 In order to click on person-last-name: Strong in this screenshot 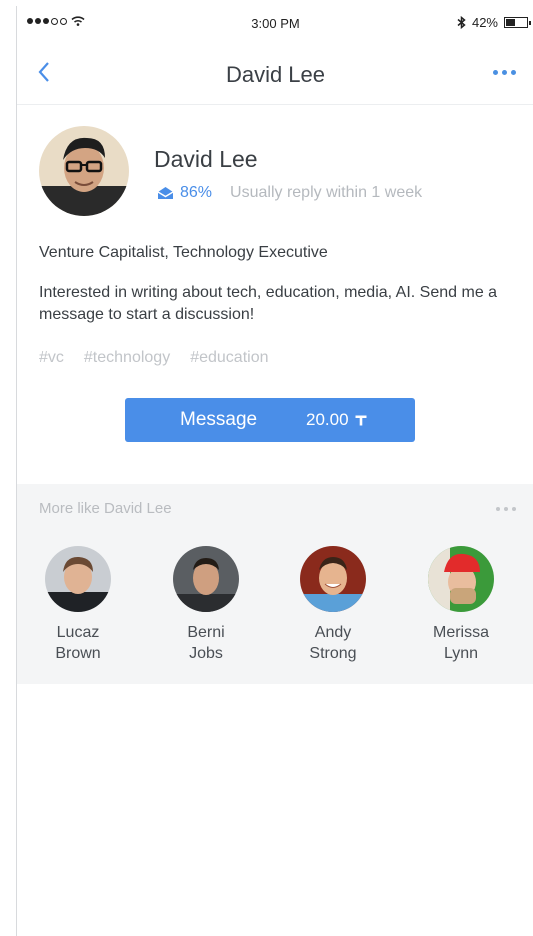, I will do `click(333, 653)`.